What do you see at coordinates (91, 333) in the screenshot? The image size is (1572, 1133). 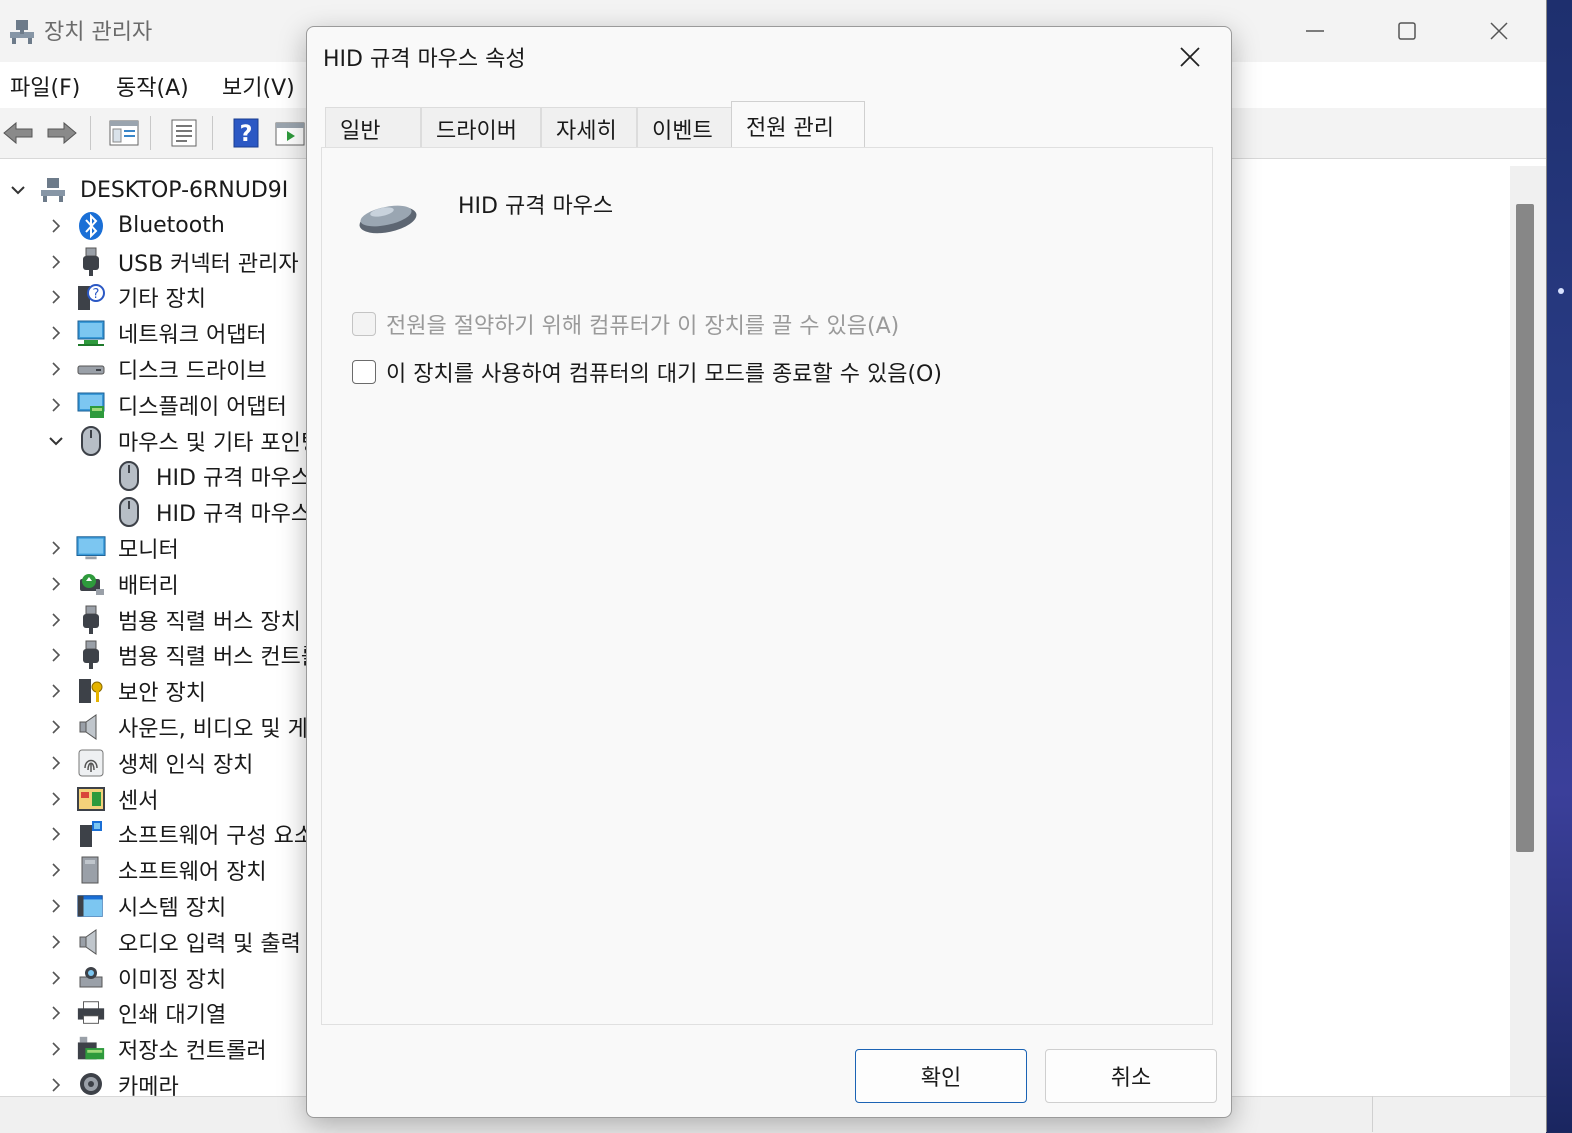 I see `network-adapter-icon` at bounding box center [91, 333].